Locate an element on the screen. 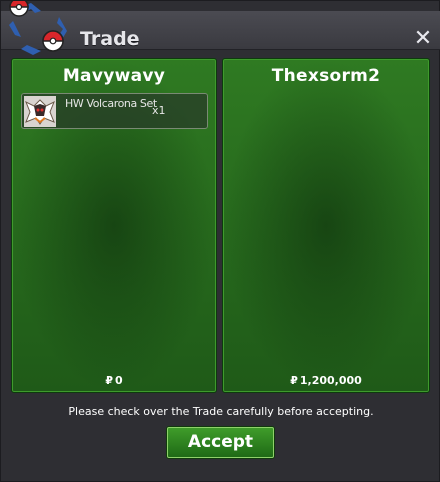 This screenshot has width=440, height=482. window-title: Trade is located at coordinates (110, 39).